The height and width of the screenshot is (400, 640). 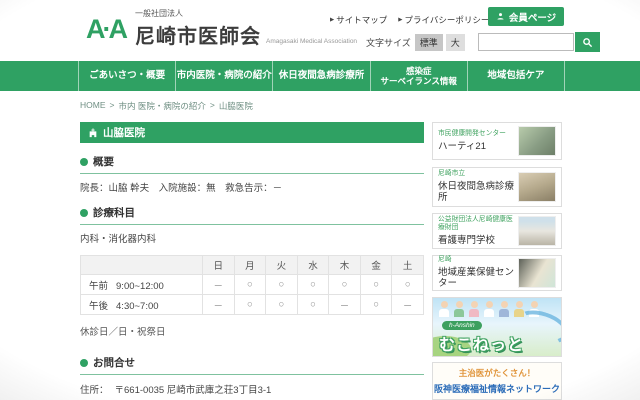 I want to click on banner-title: 看護専門学校, so click(x=467, y=240).